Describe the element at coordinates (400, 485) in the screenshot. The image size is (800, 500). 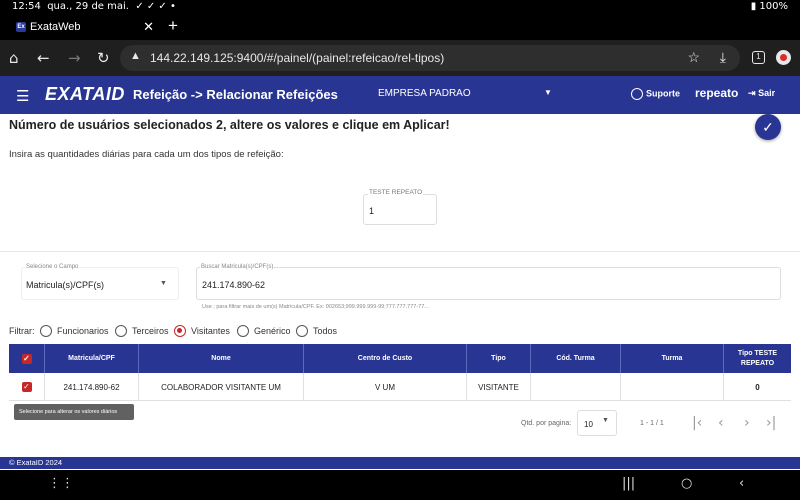
I see `android-nav-bar: ⋮⋮ ||| ○ ‹` at that location.